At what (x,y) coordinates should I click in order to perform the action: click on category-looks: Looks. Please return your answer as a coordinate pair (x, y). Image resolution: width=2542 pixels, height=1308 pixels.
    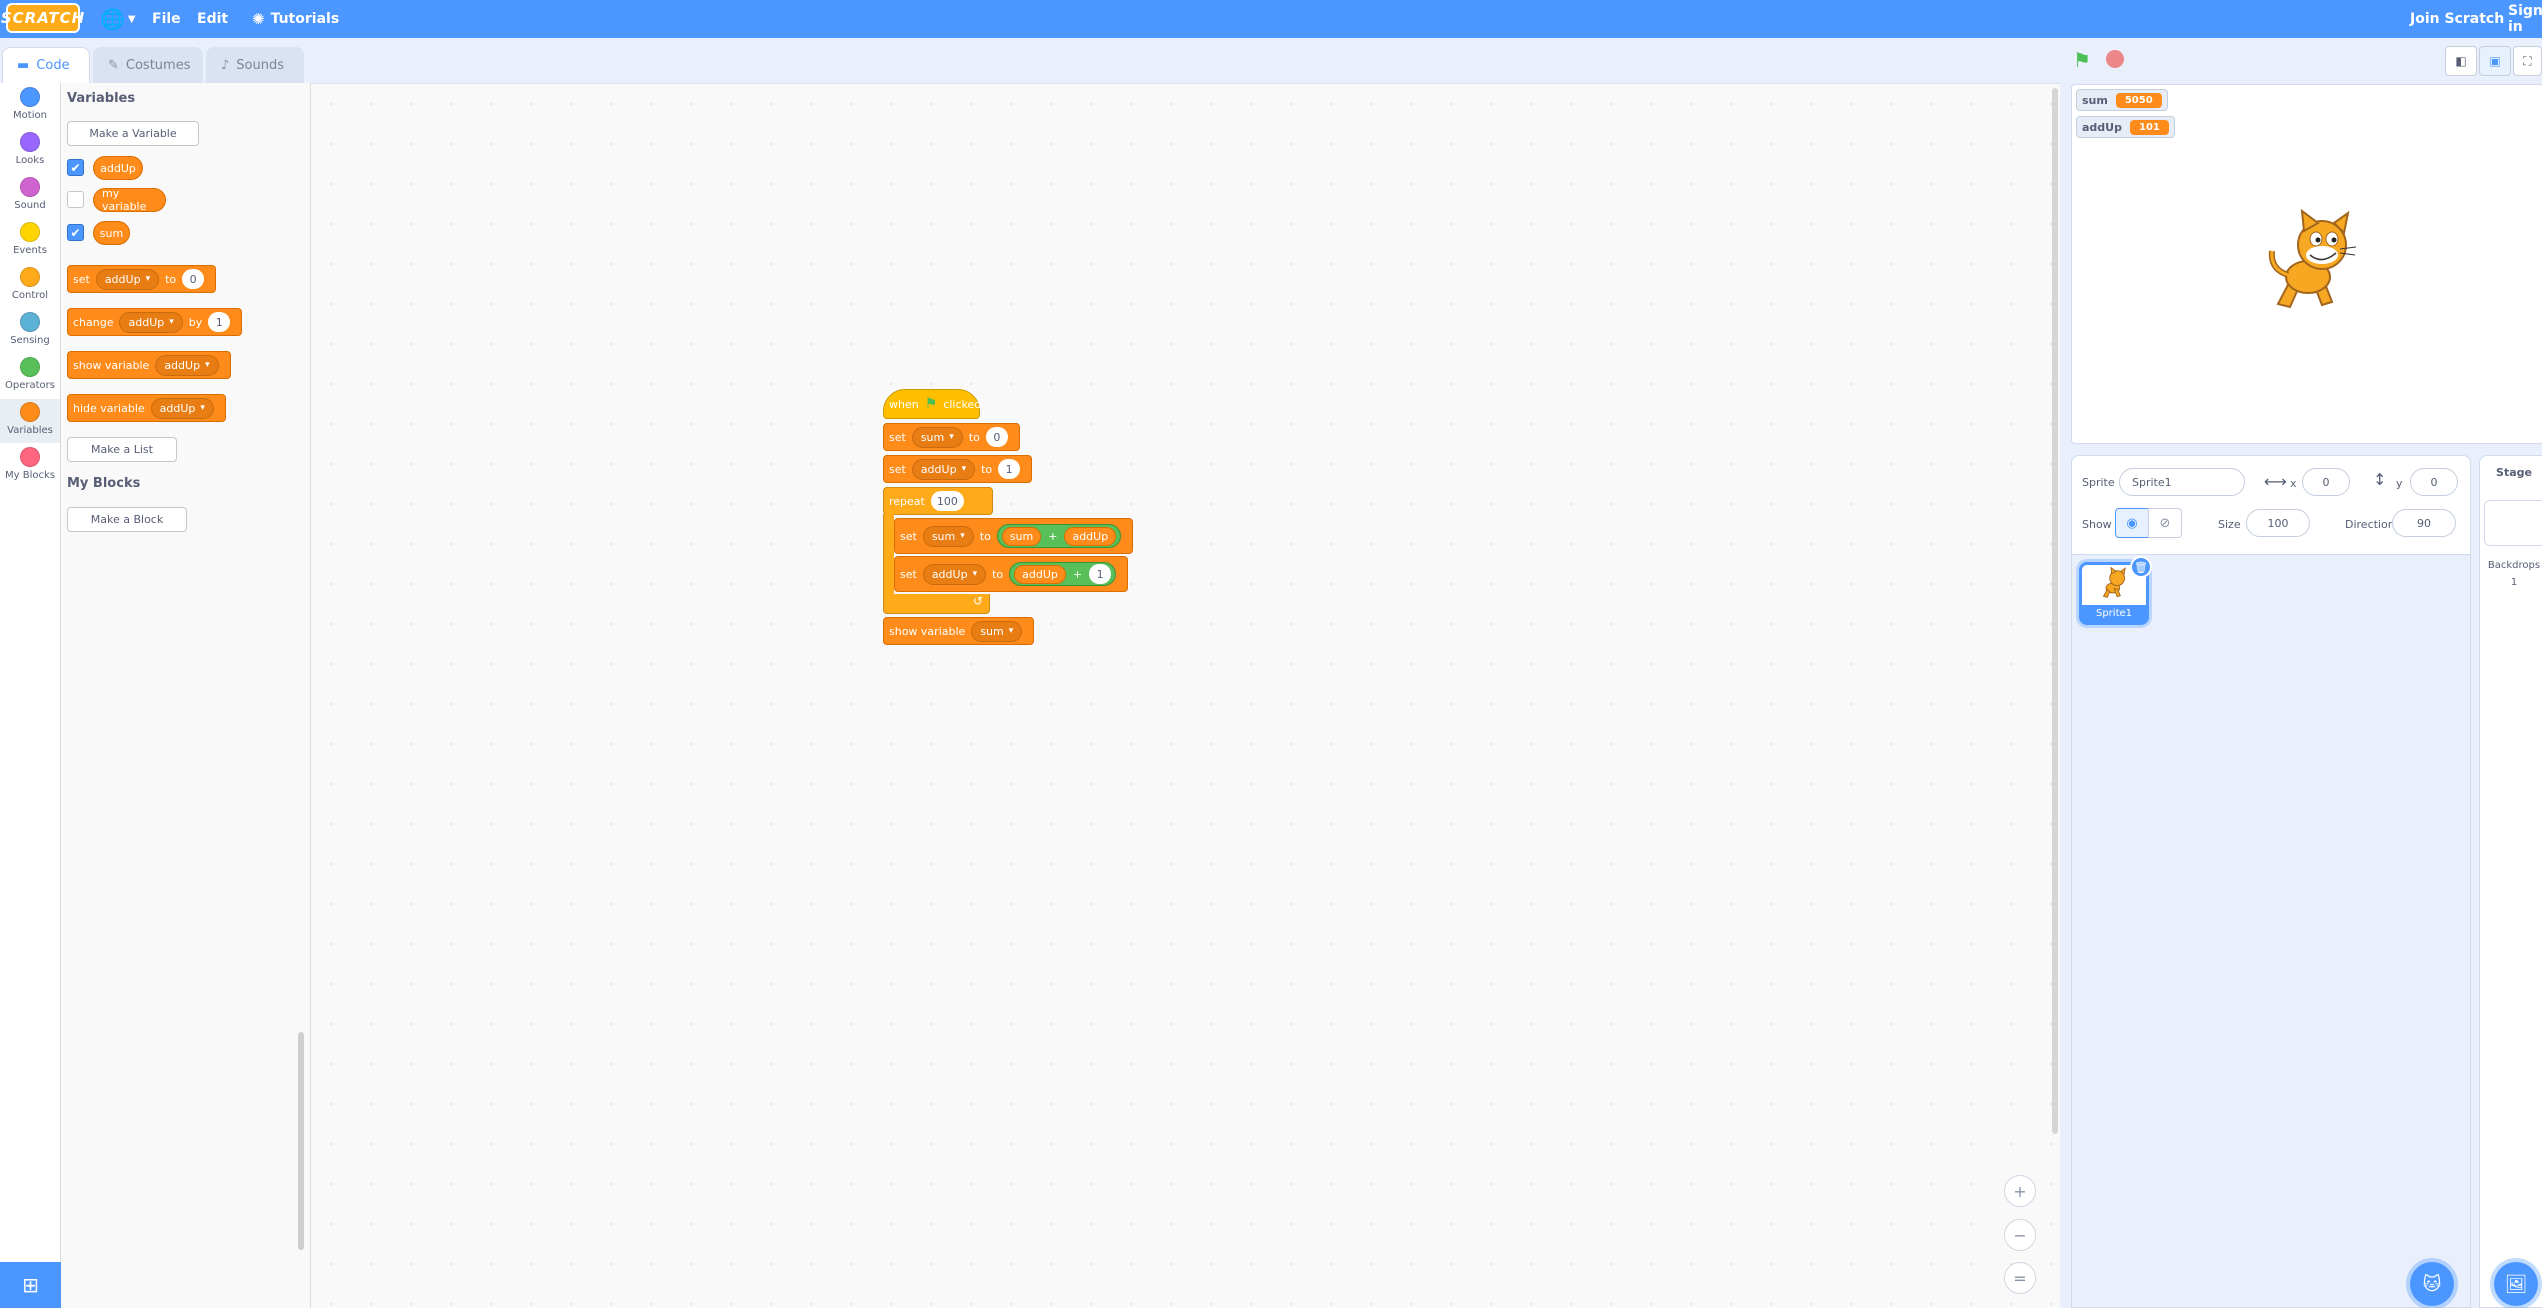
    Looking at the image, I should click on (30, 154).